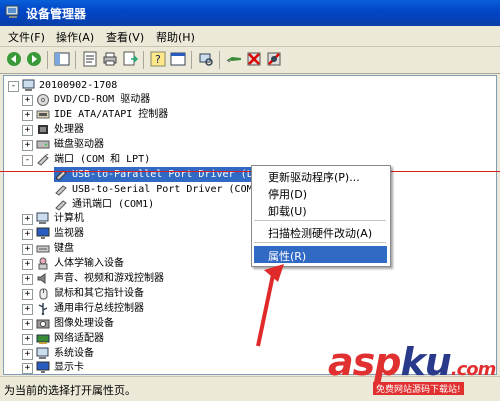 This screenshot has width=500, height=401. What do you see at coordinates (75, 37) in the screenshot?
I see `menu-action: 操作(A)` at bounding box center [75, 37].